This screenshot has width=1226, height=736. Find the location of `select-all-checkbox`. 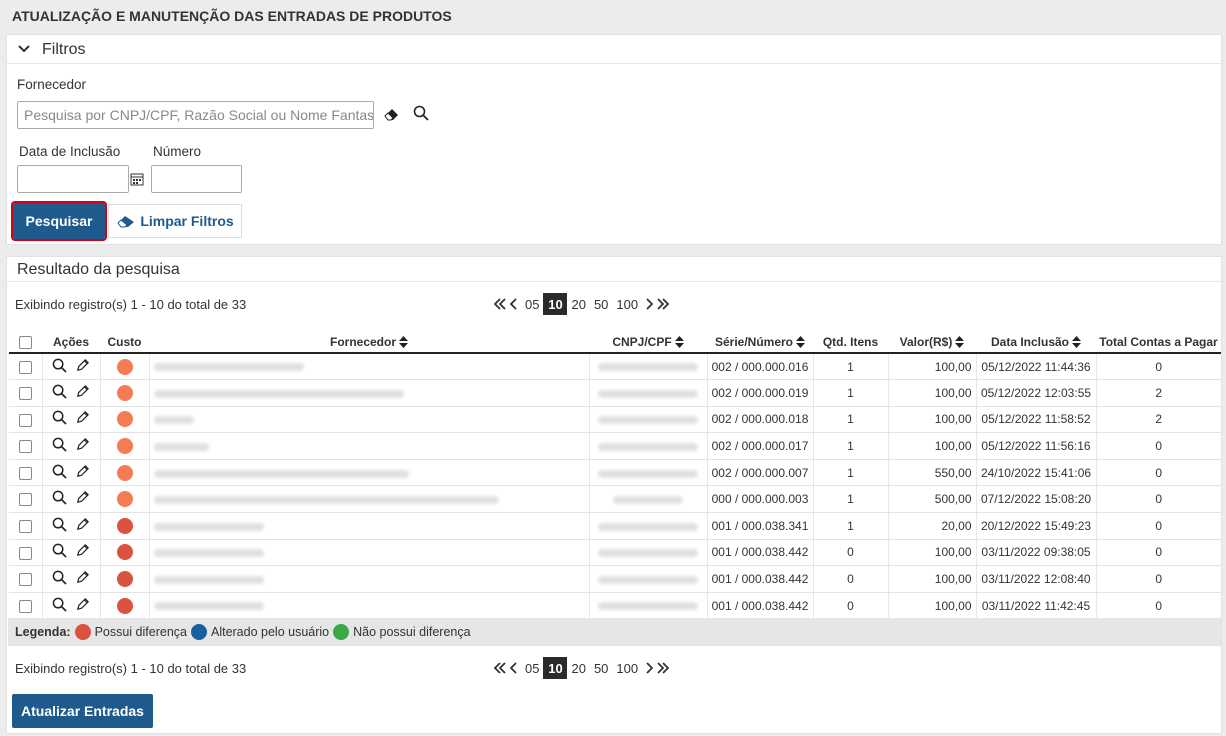

select-all-checkbox is located at coordinates (25, 342).